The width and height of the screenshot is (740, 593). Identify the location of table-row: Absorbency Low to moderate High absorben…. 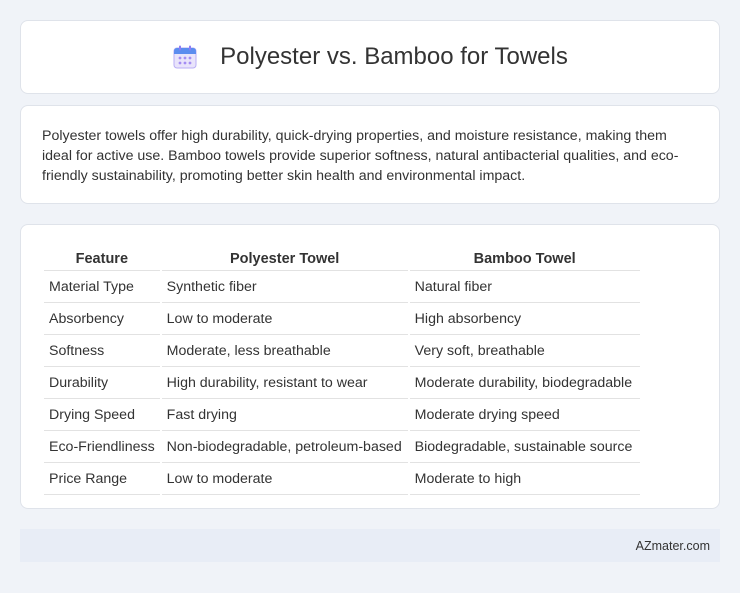
(342, 320).